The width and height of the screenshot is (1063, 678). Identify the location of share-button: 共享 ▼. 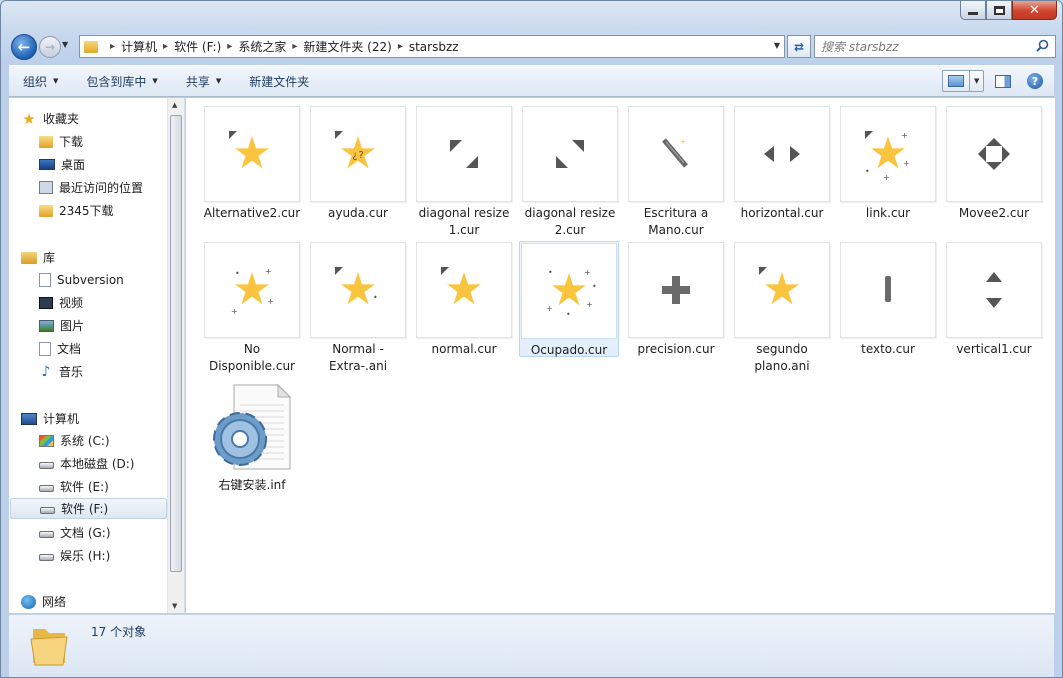
(203, 81).